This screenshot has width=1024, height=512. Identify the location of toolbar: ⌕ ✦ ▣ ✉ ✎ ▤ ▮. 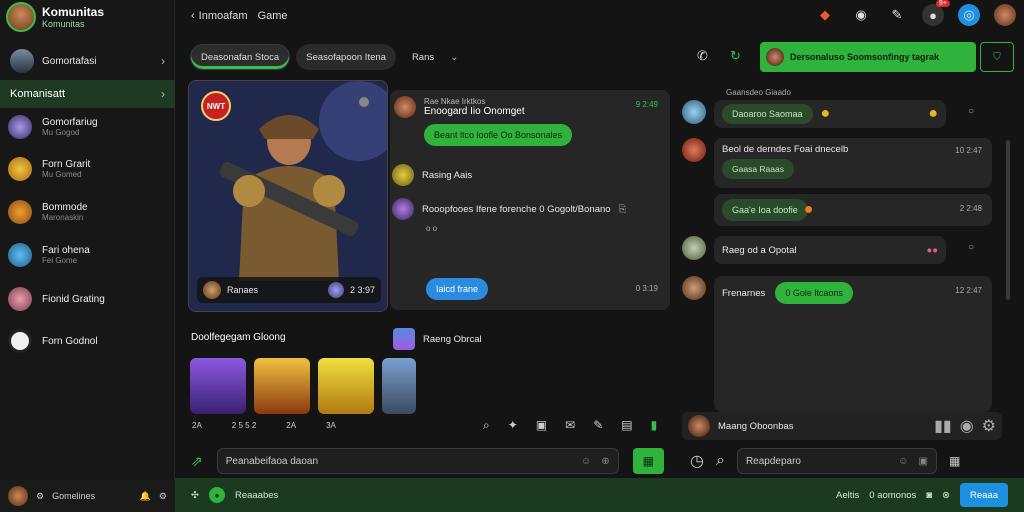
(570, 425).